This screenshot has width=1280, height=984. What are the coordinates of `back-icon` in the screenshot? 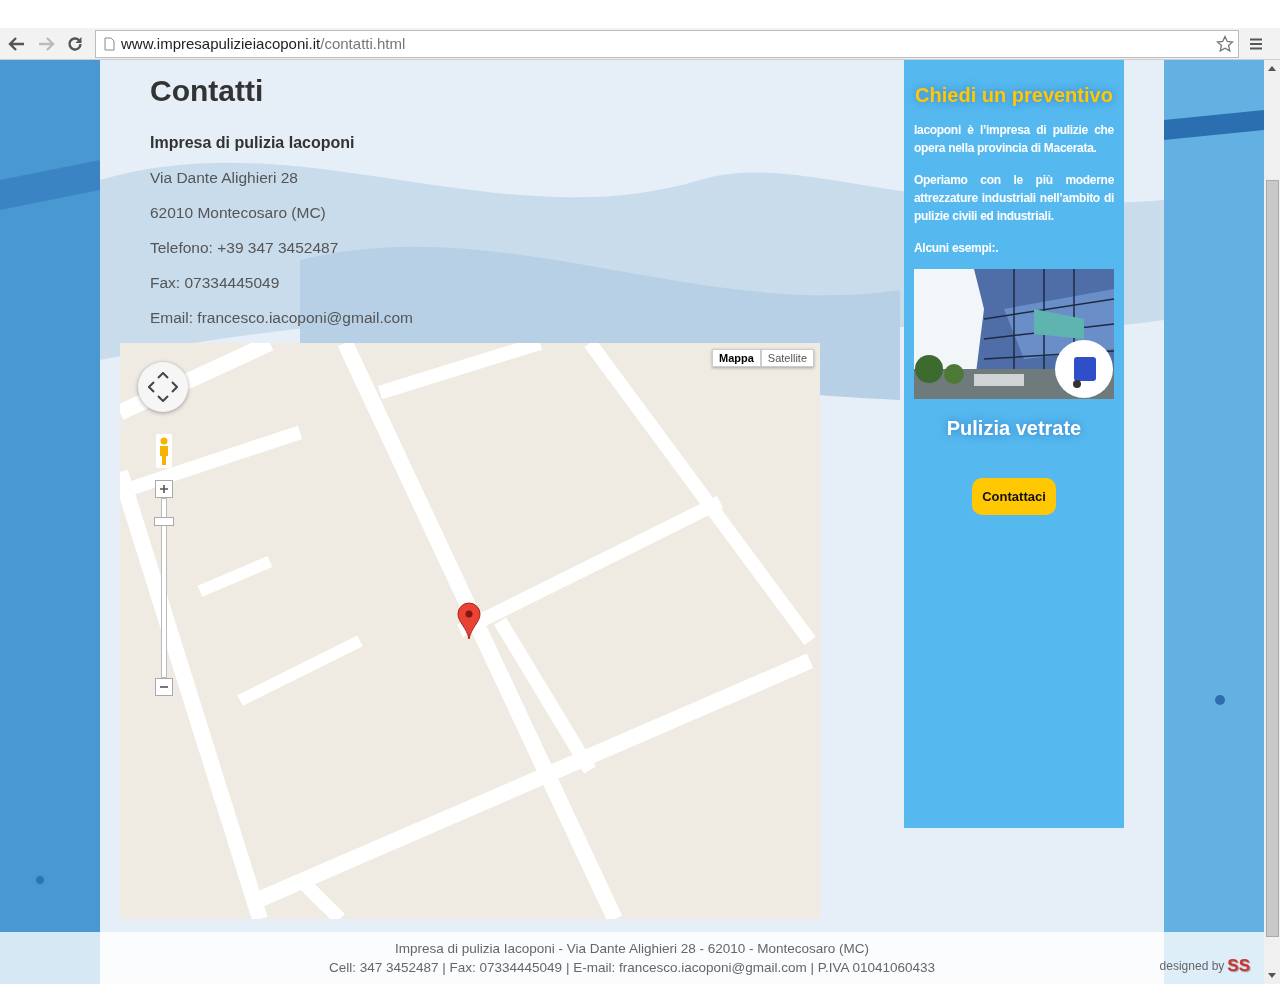 It's located at (17, 43).